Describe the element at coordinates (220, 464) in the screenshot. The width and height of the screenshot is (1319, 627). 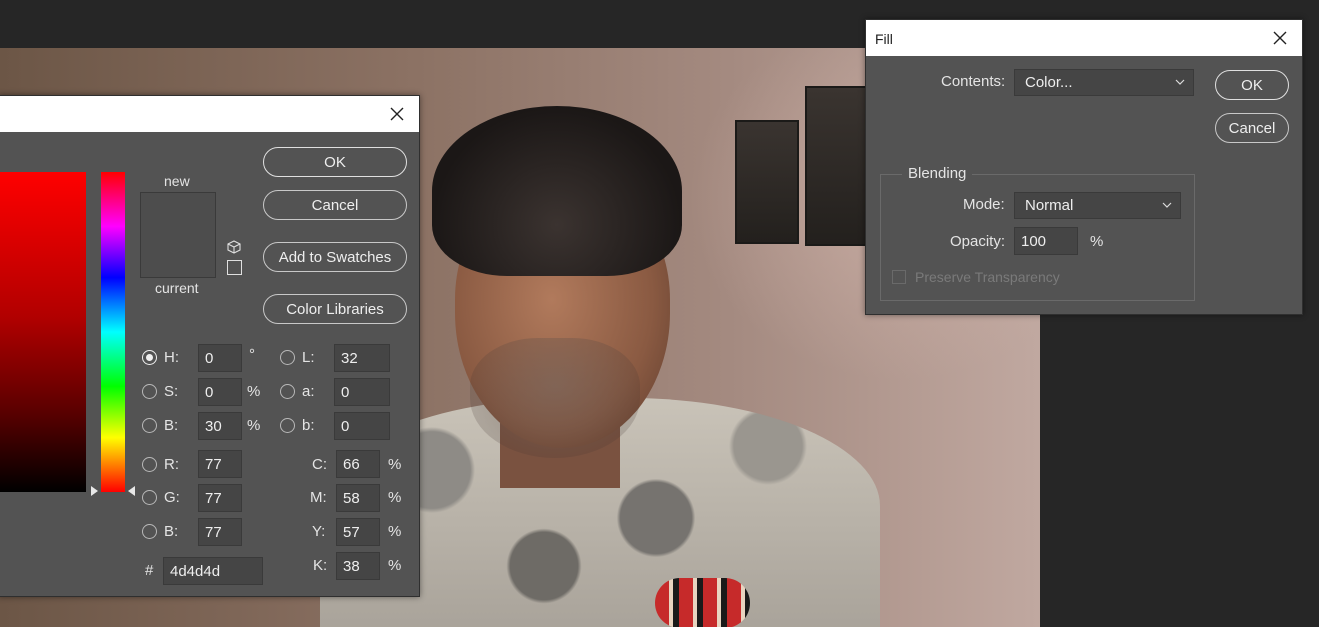
I see `red-field` at that location.